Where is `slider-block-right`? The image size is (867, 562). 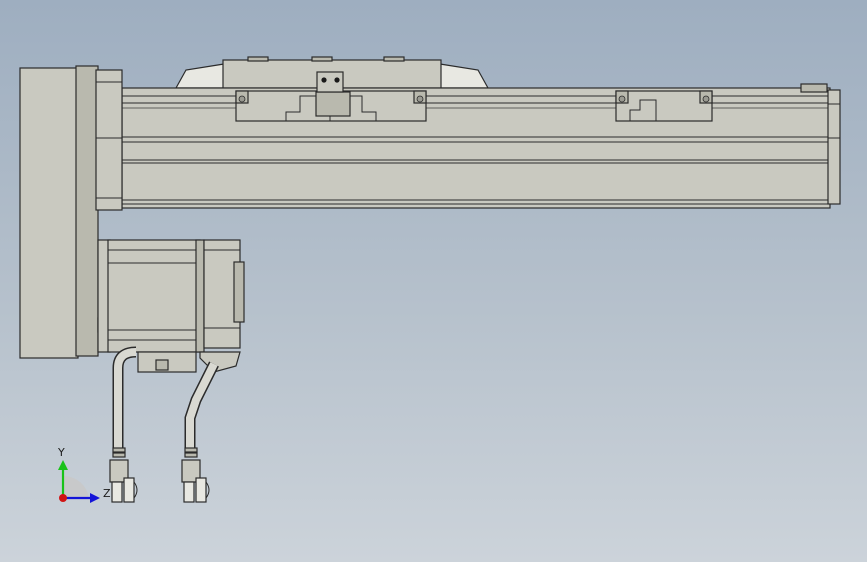
slider-block-right is located at coordinates (664, 106).